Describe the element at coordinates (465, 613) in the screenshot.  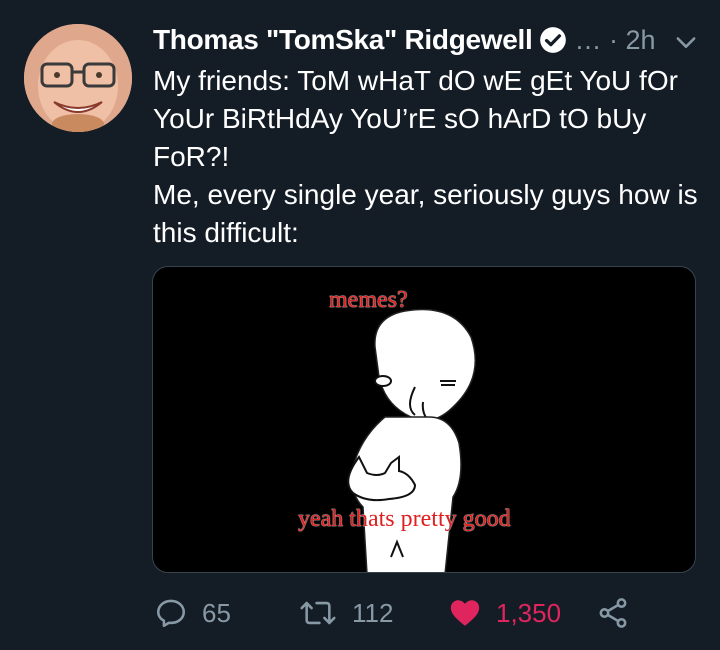
I see `heart-icon` at that location.